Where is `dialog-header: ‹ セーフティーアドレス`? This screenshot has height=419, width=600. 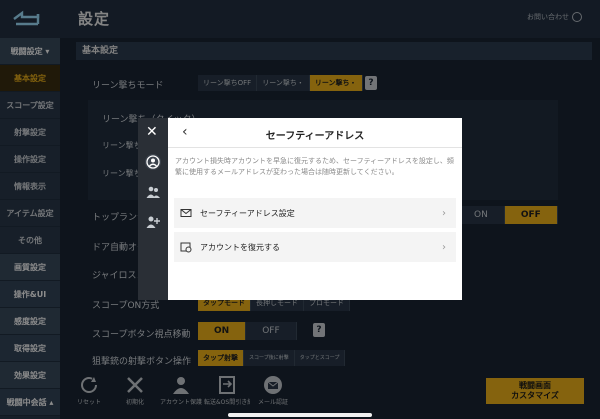
dialog-header: ‹ セーフティーアドレス is located at coordinates (315, 133).